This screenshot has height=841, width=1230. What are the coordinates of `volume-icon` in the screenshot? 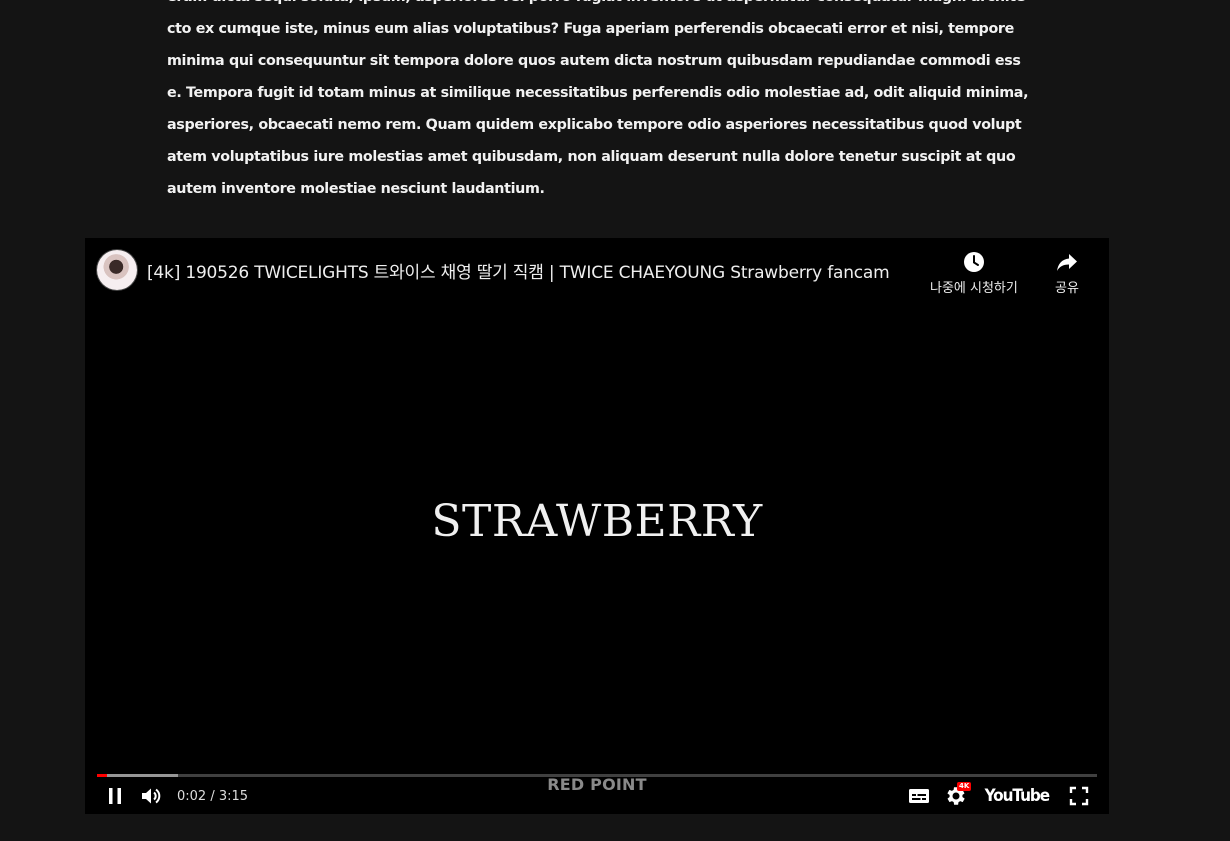 It's located at (151, 796).